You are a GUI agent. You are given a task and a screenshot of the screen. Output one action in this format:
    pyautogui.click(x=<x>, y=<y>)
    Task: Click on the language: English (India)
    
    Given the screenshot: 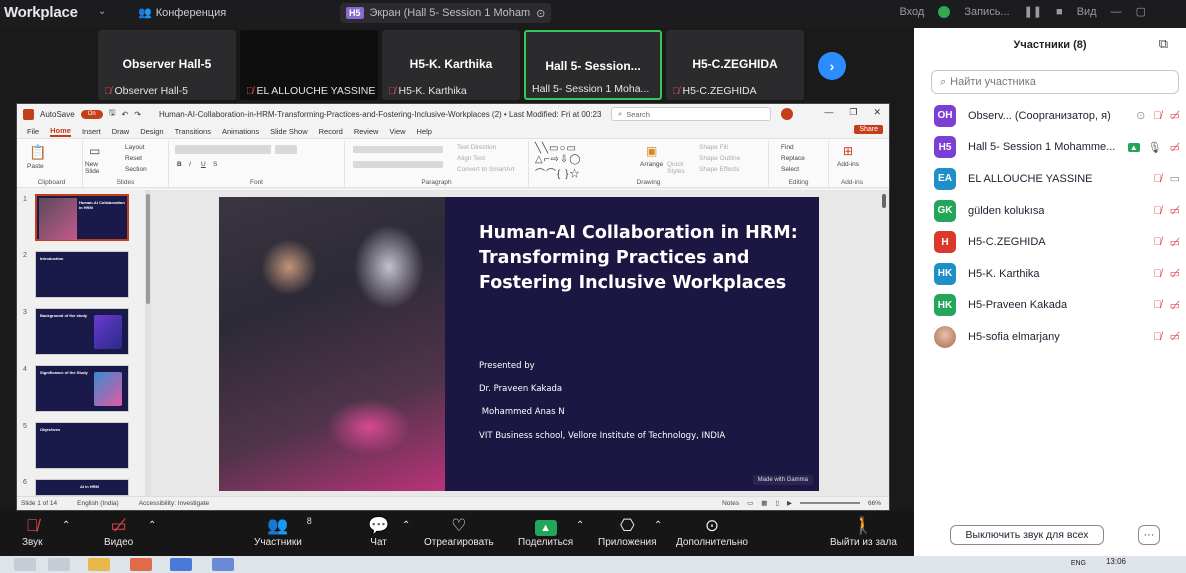 What is the action you would take?
    pyautogui.click(x=98, y=503)
    